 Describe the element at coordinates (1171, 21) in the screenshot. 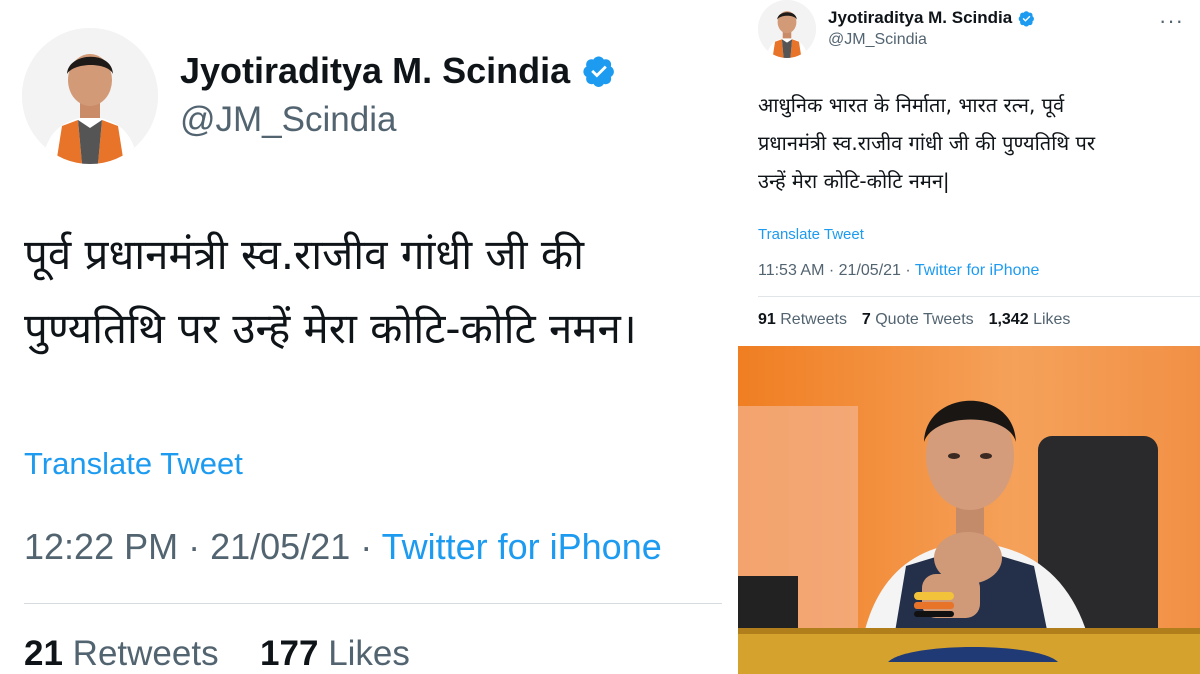

I see `more-options-icon: ···` at that location.